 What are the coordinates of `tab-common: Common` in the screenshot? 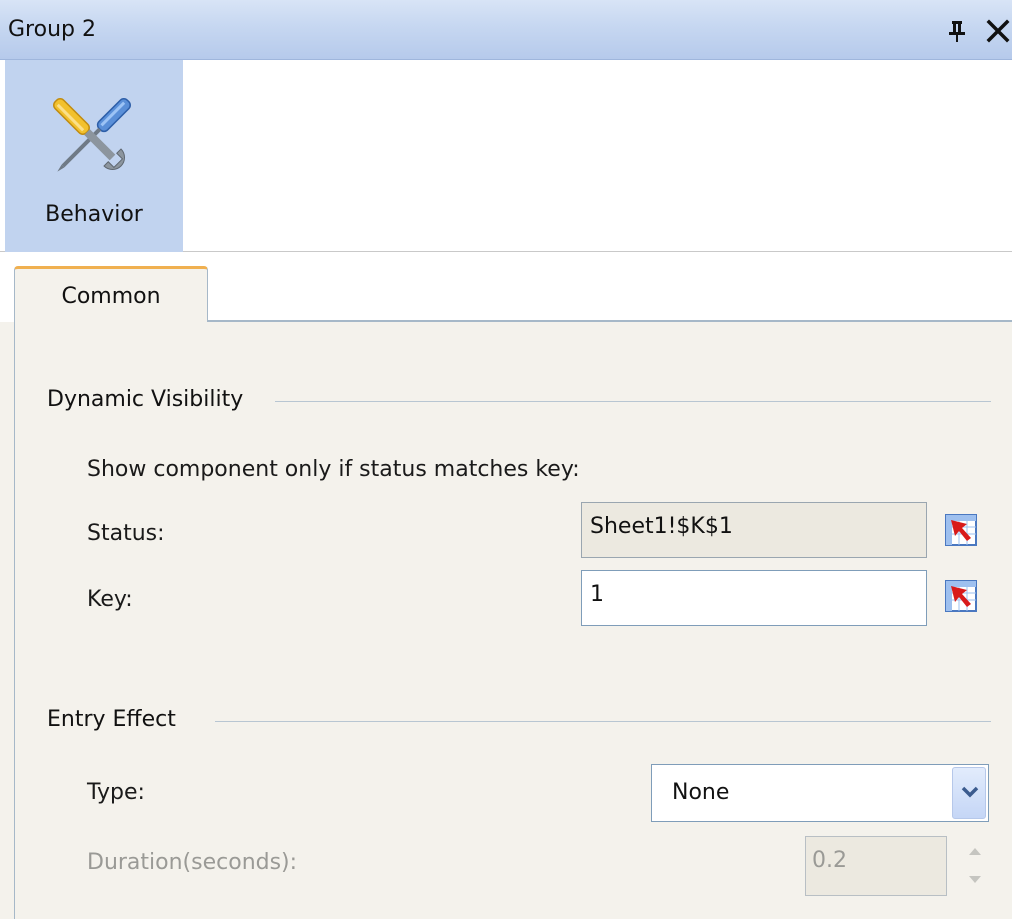 It's located at (111, 294).